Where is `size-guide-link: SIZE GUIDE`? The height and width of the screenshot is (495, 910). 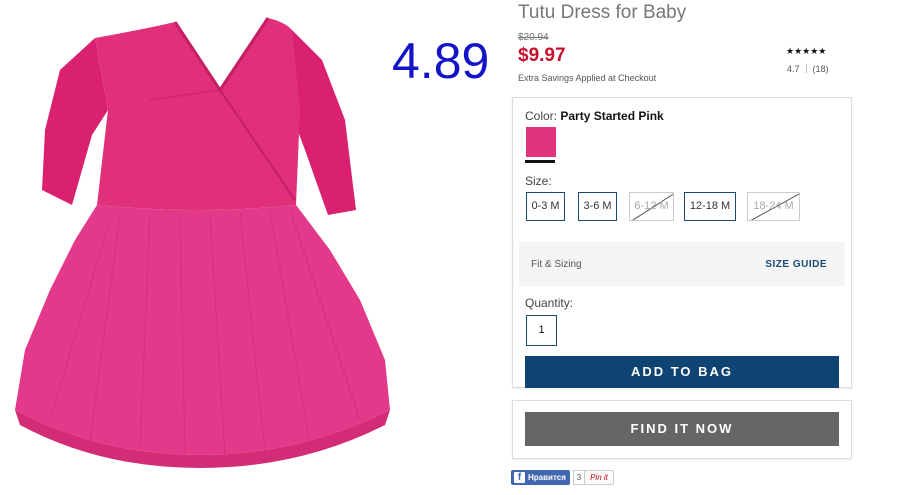 size-guide-link: SIZE GUIDE is located at coordinates (796, 264).